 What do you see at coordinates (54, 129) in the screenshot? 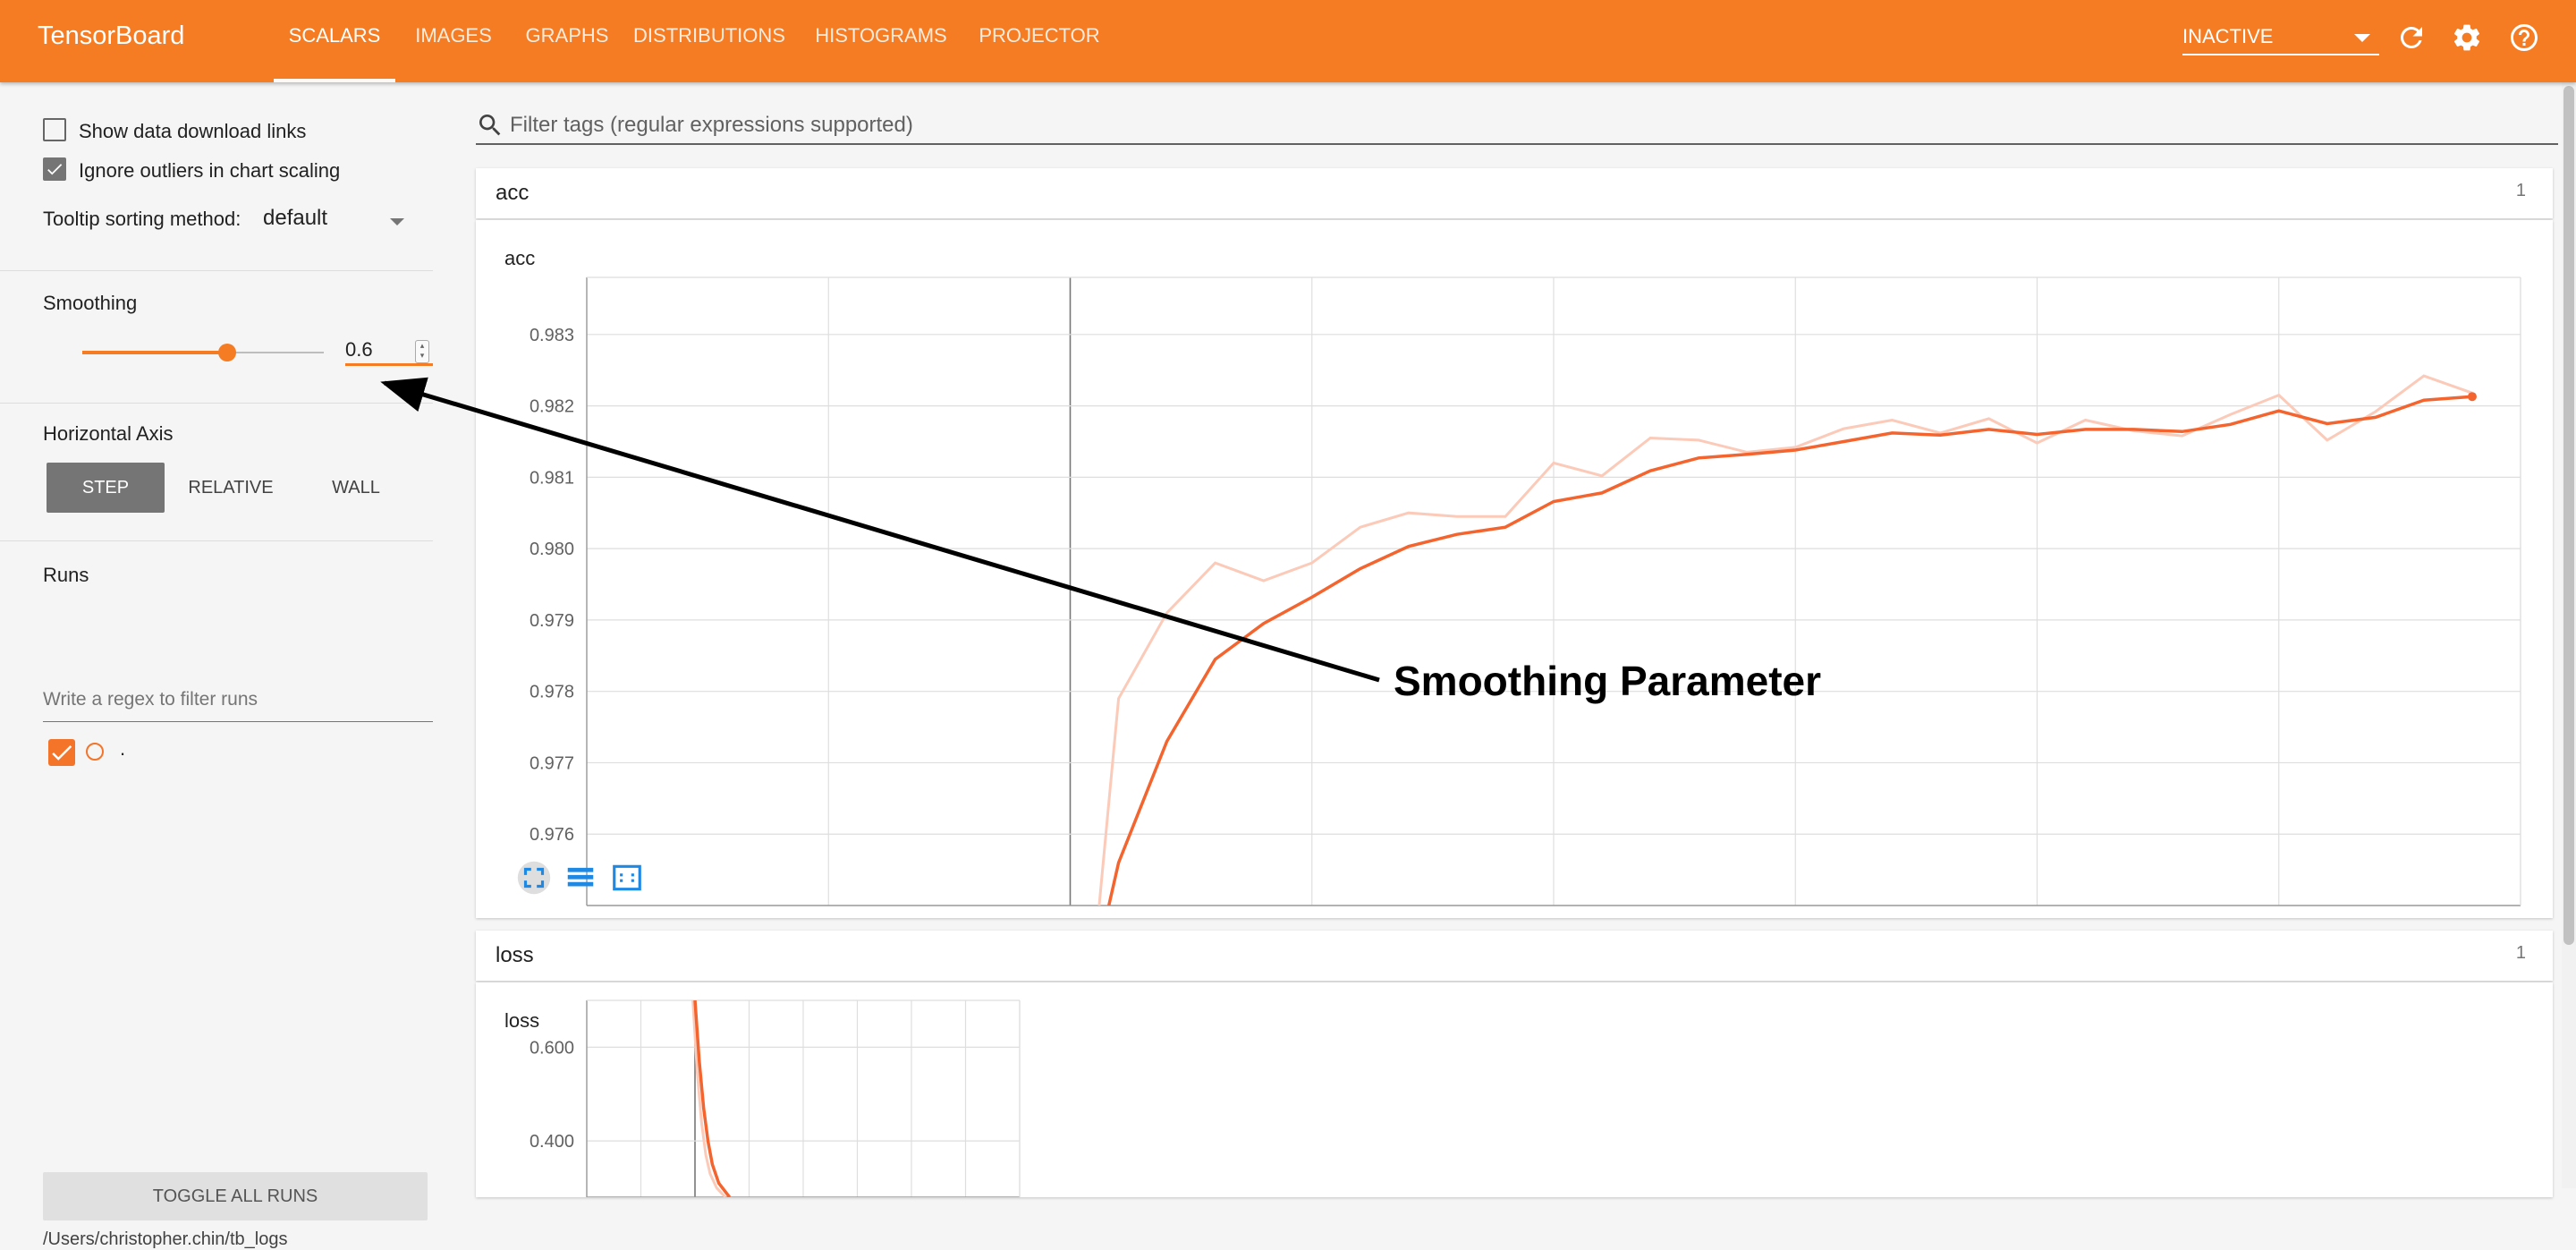
I see `show-download-links-checkbox` at bounding box center [54, 129].